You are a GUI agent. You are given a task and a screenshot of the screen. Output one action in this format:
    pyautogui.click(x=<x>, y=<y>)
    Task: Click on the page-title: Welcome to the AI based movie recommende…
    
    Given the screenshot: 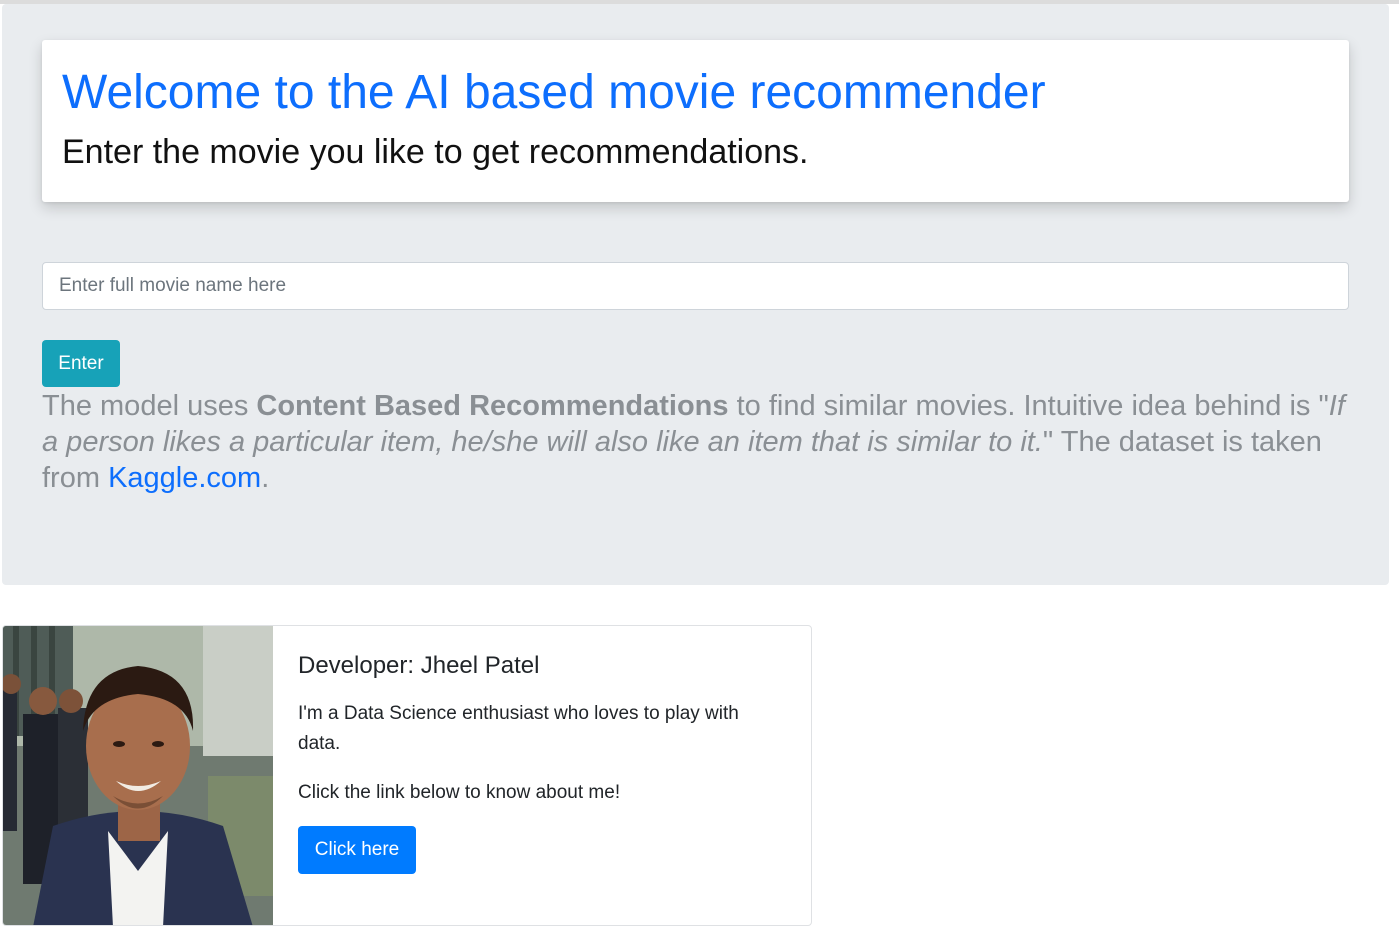 What is the action you would take?
    pyautogui.click(x=554, y=92)
    